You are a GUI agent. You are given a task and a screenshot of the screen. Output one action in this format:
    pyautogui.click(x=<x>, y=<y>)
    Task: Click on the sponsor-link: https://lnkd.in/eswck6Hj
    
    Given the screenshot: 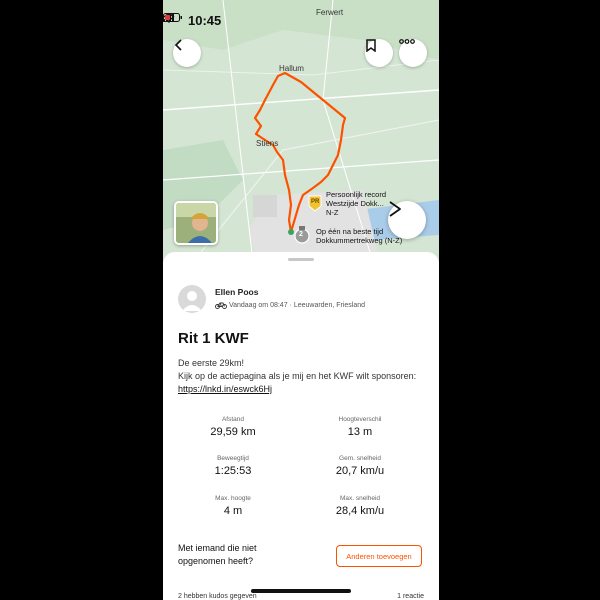 What is the action you would take?
    pyautogui.click(x=225, y=389)
    